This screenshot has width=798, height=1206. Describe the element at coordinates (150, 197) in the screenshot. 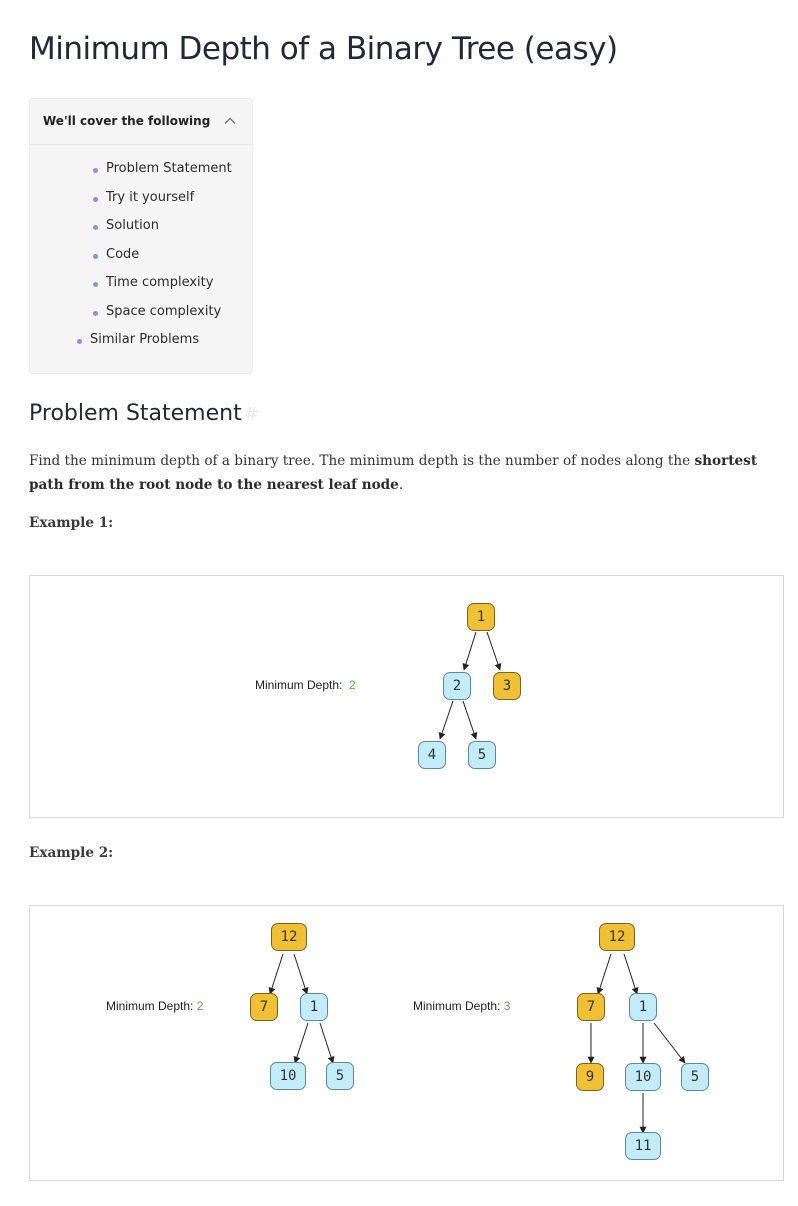

I see `toc-item-label: Try it yourself` at that location.